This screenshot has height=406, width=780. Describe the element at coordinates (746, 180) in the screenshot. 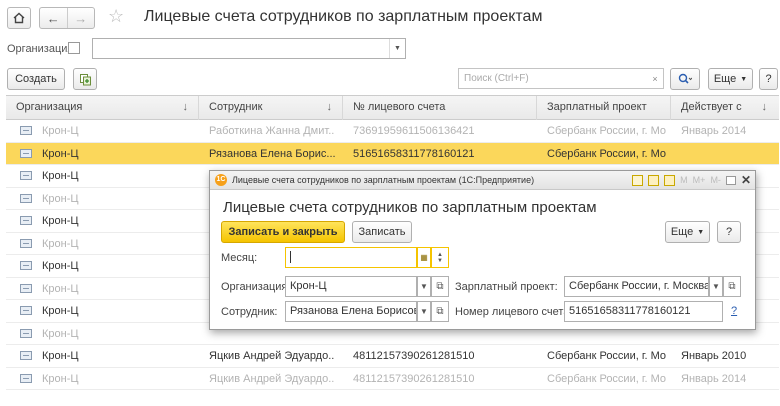

I see `close-icon: ✕` at that location.